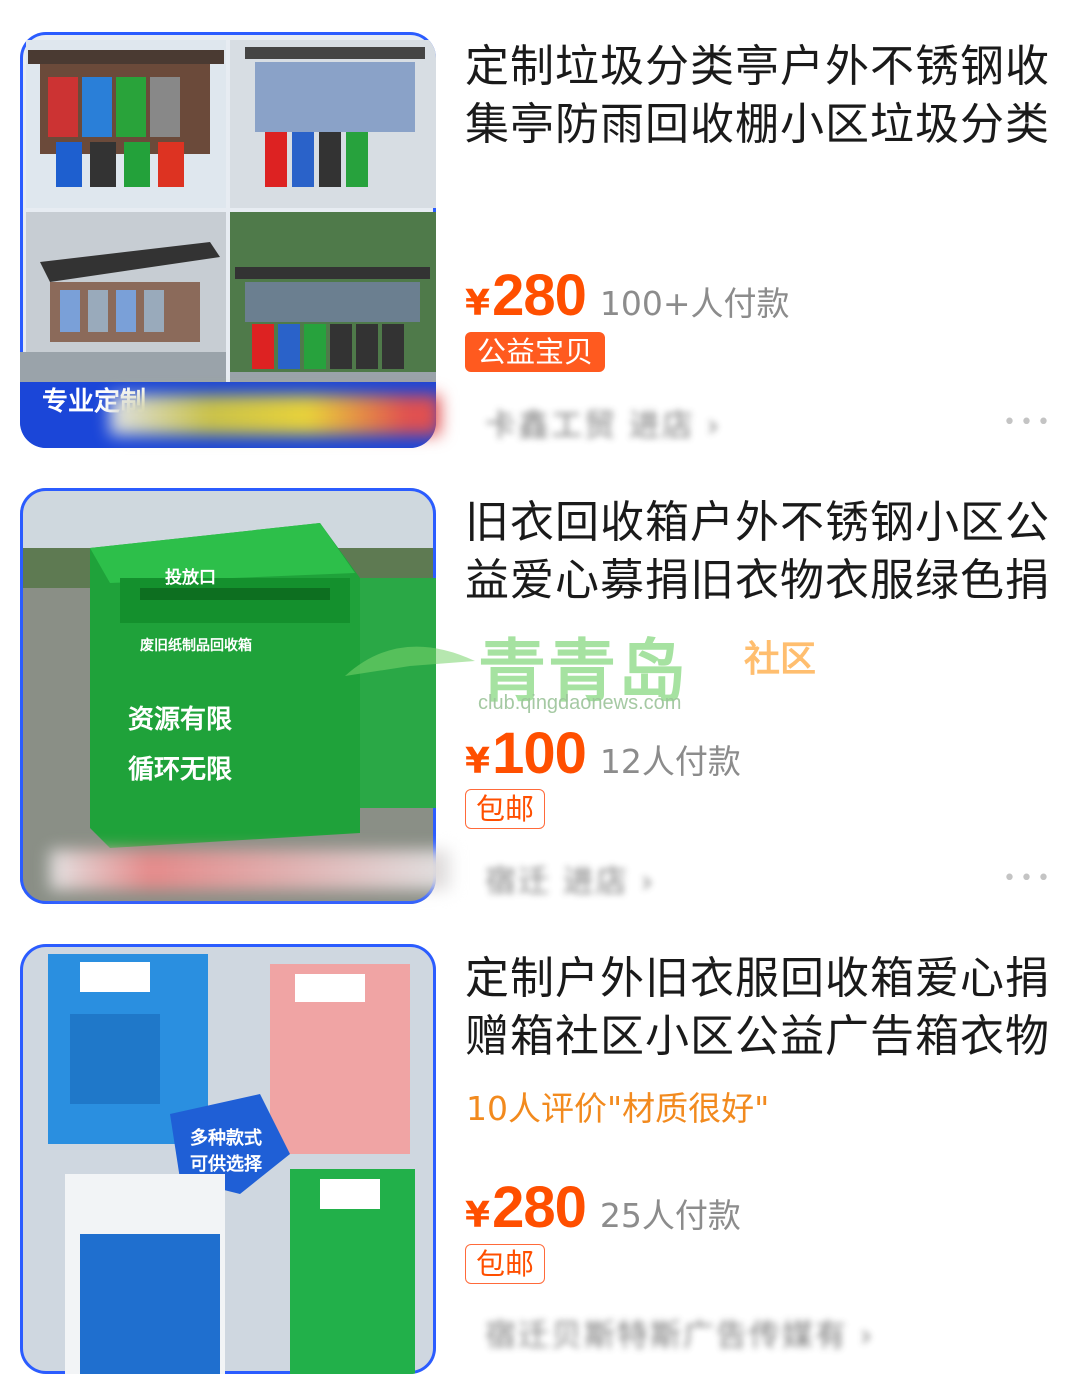 This screenshot has width=1080, height=1374. I want to click on product-title: 定制户外旧衣服回收箱爱心捐赠箱社区小区公益广告箱衣物, so click(760, 1008).